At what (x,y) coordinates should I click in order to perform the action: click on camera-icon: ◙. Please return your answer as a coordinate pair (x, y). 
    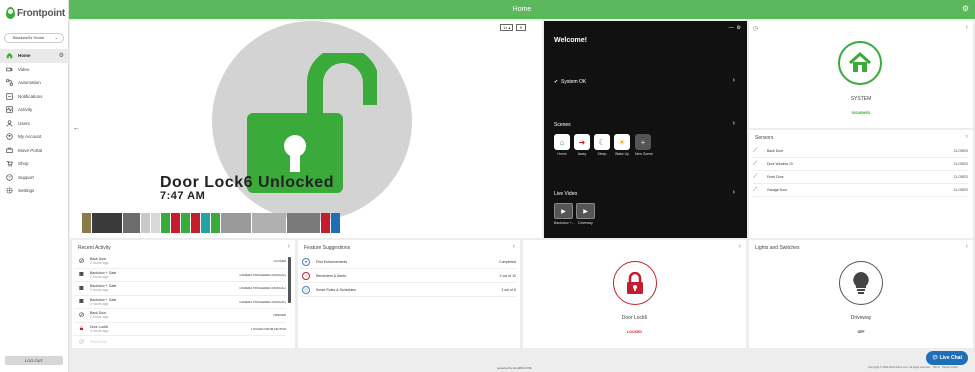
    Looking at the image, I should click on (81, 275).